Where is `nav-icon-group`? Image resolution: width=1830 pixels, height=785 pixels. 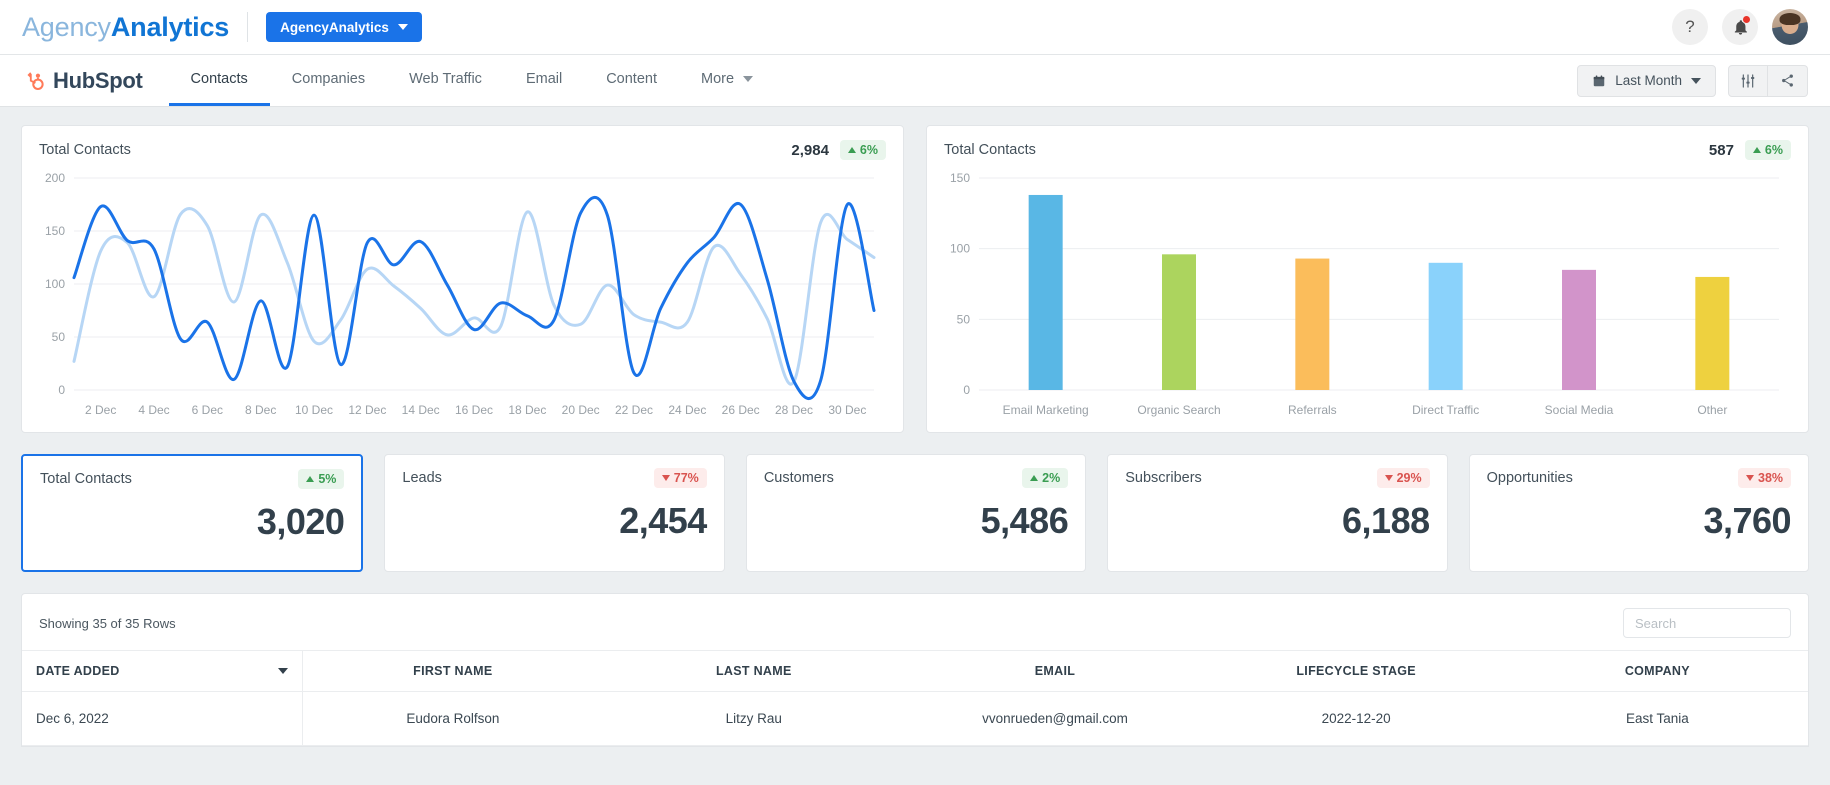 nav-icon-group is located at coordinates (1768, 80).